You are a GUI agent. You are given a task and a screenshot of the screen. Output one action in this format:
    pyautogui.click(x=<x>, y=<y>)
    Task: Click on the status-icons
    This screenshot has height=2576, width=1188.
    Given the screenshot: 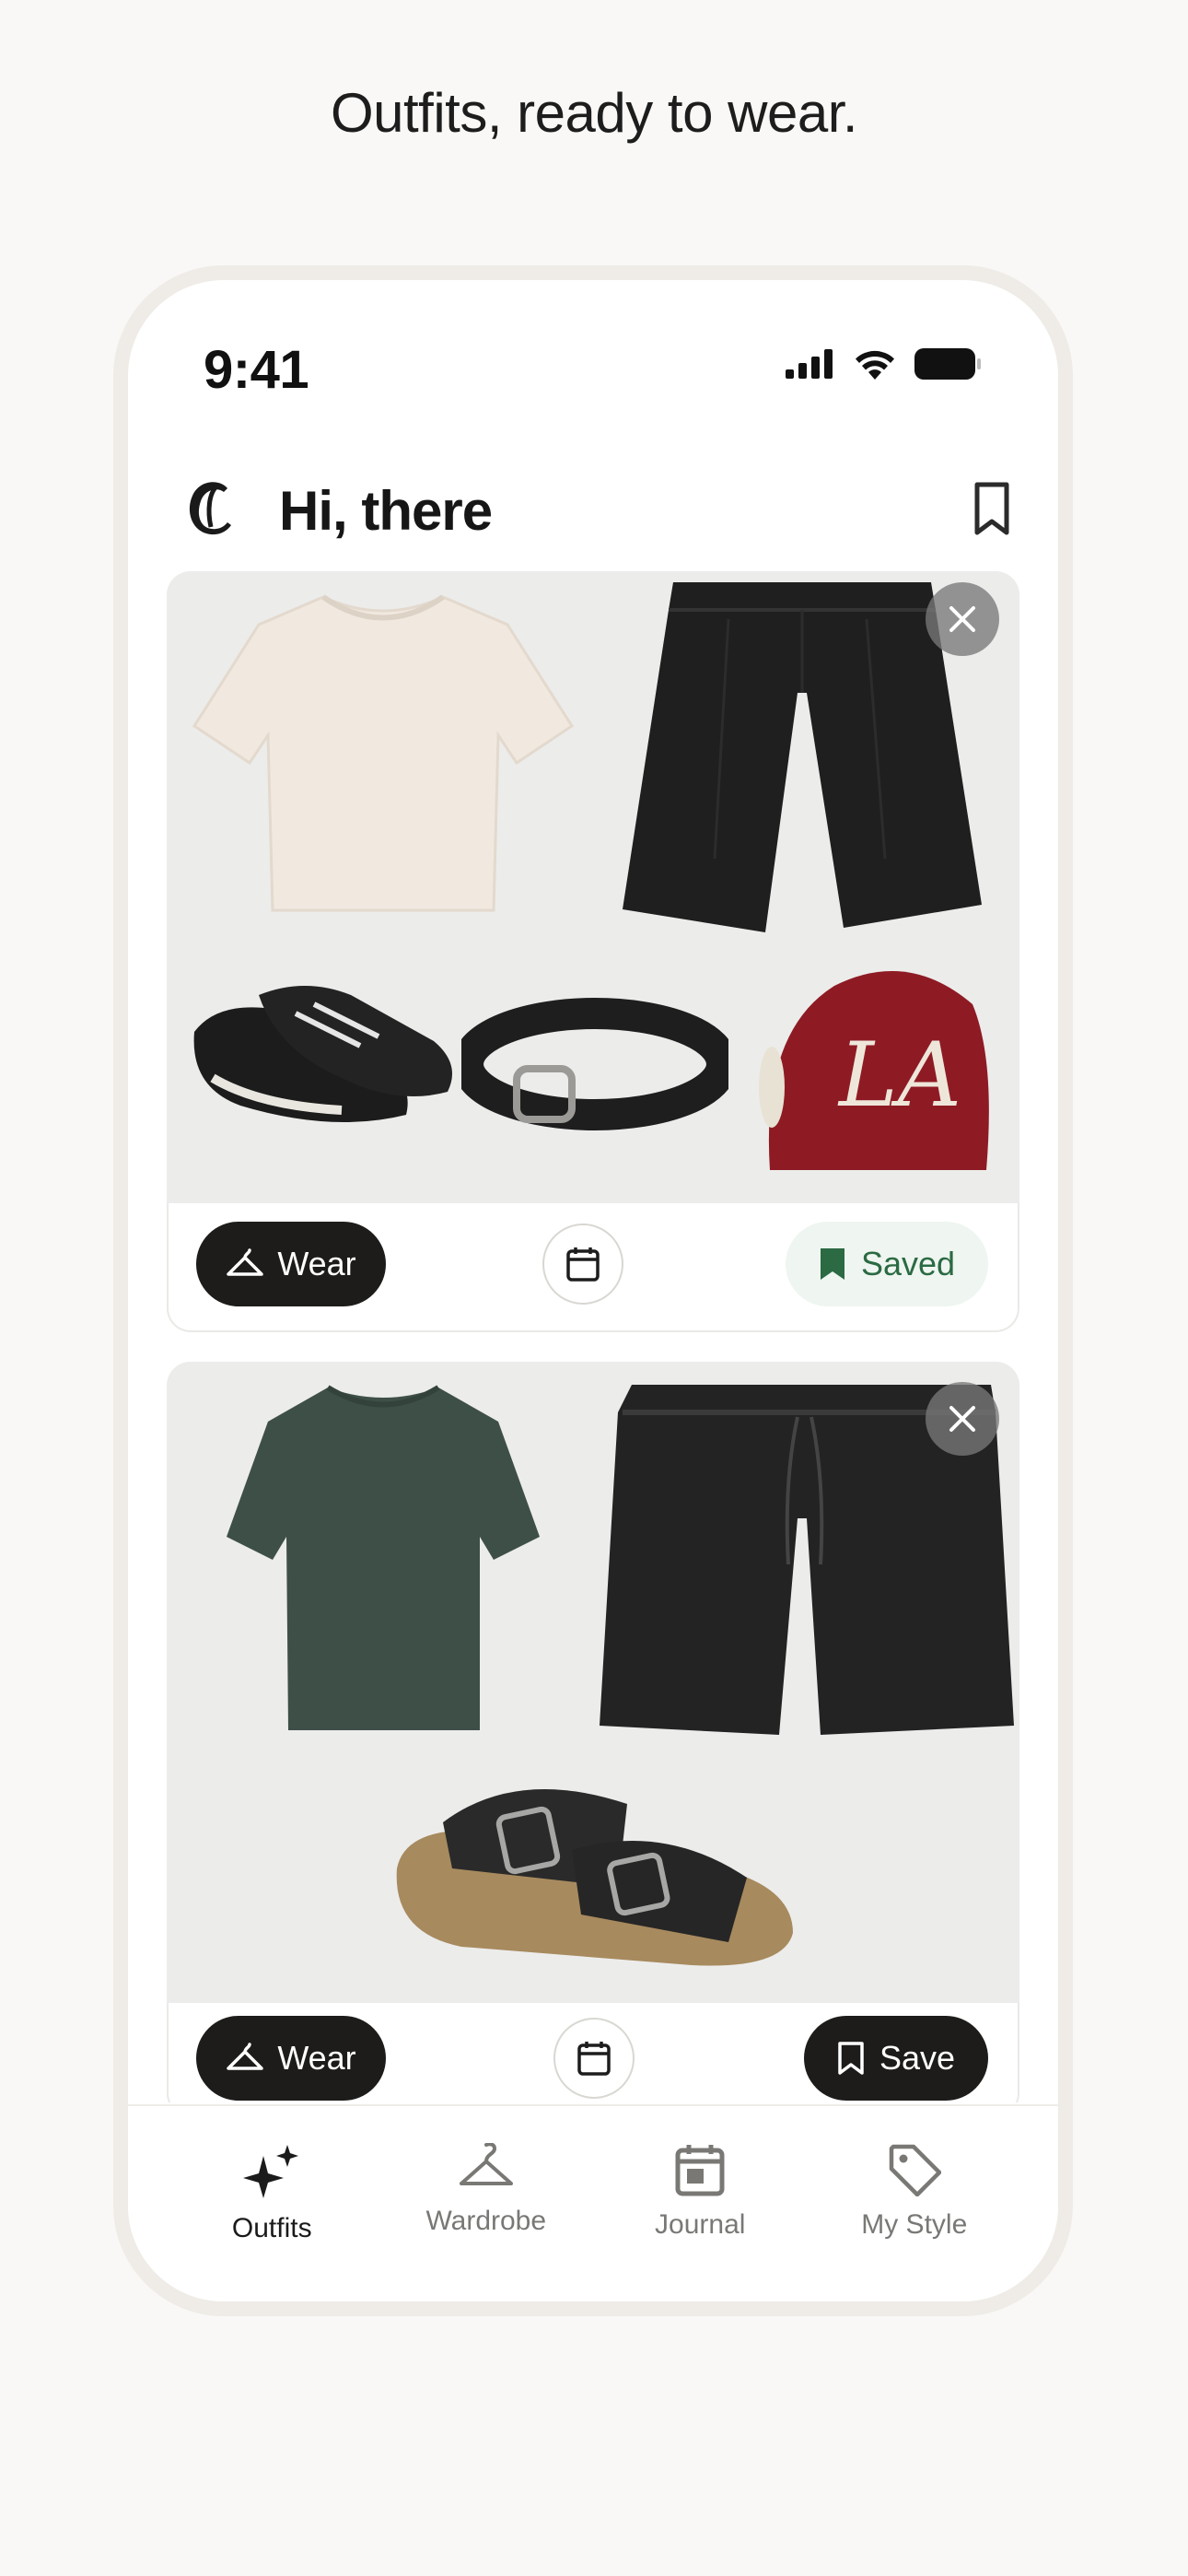 What is the action you would take?
    pyautogui.click(x=883, y=364)
    